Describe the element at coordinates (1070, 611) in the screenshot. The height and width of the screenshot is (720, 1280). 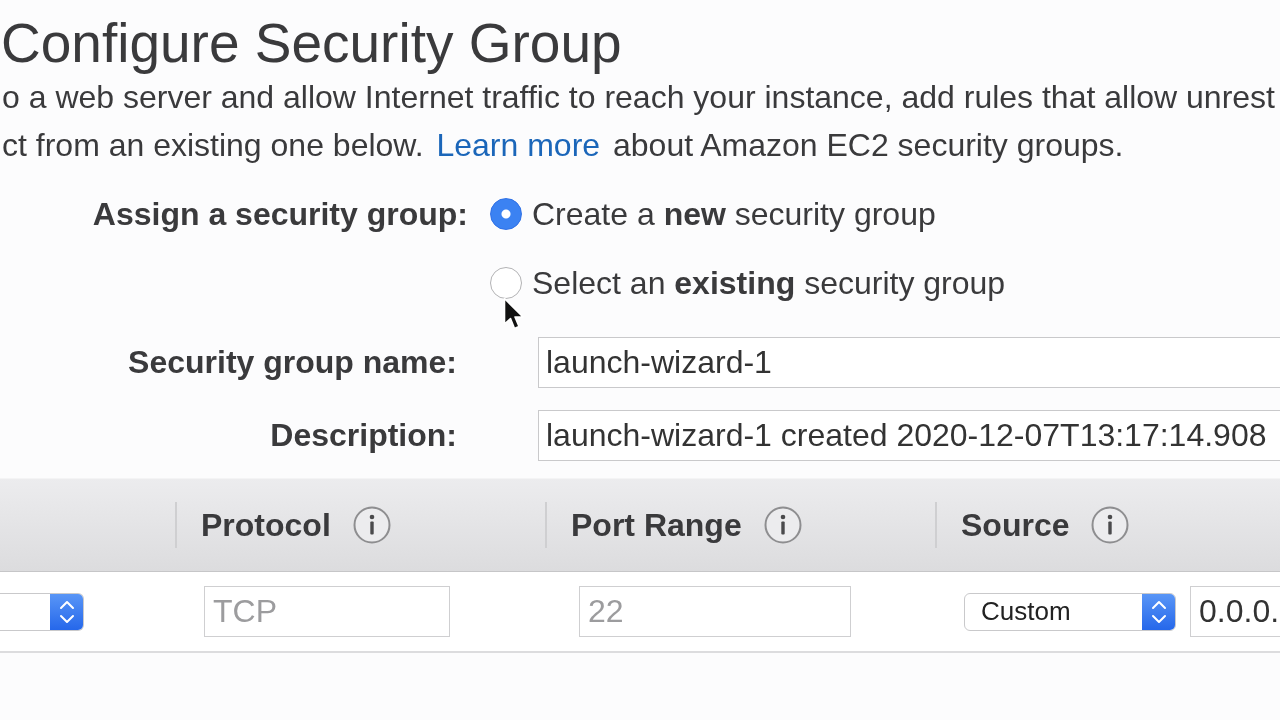
I see `dropdown: Custom` at that location.